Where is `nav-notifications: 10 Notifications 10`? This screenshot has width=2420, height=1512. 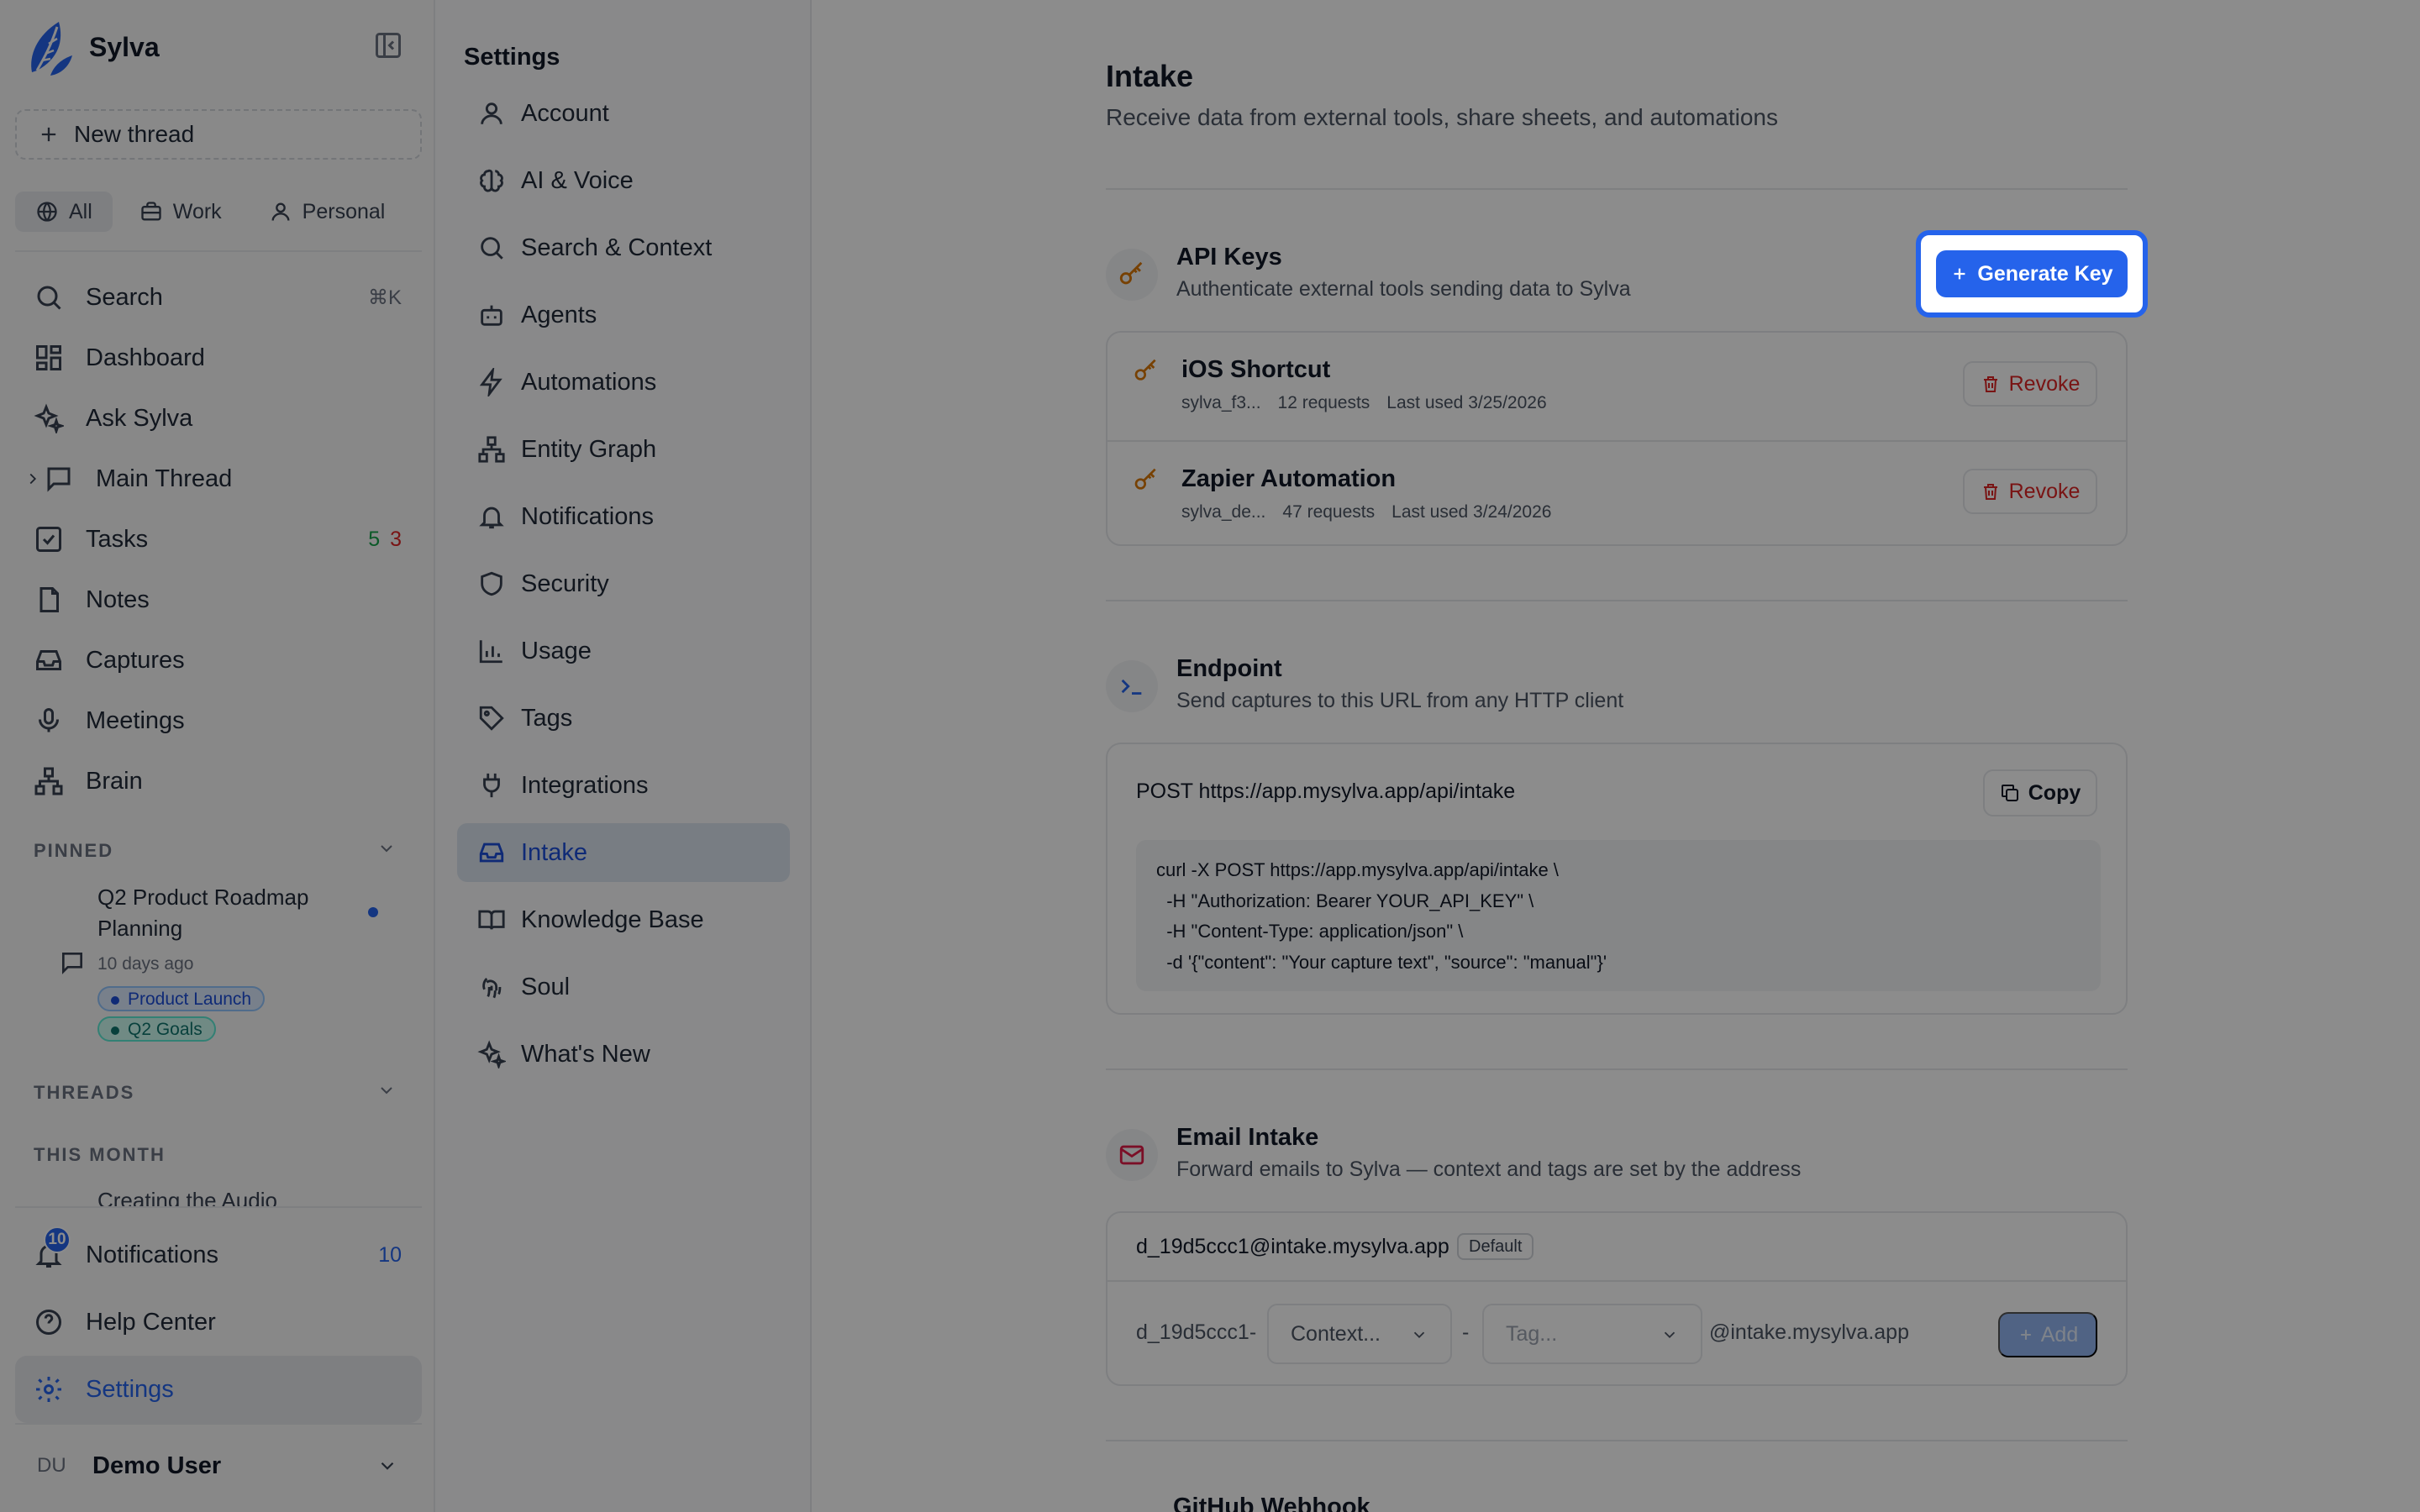
nav-notifications: 10 Notifications 10 is located at coordinates (218, 1255).